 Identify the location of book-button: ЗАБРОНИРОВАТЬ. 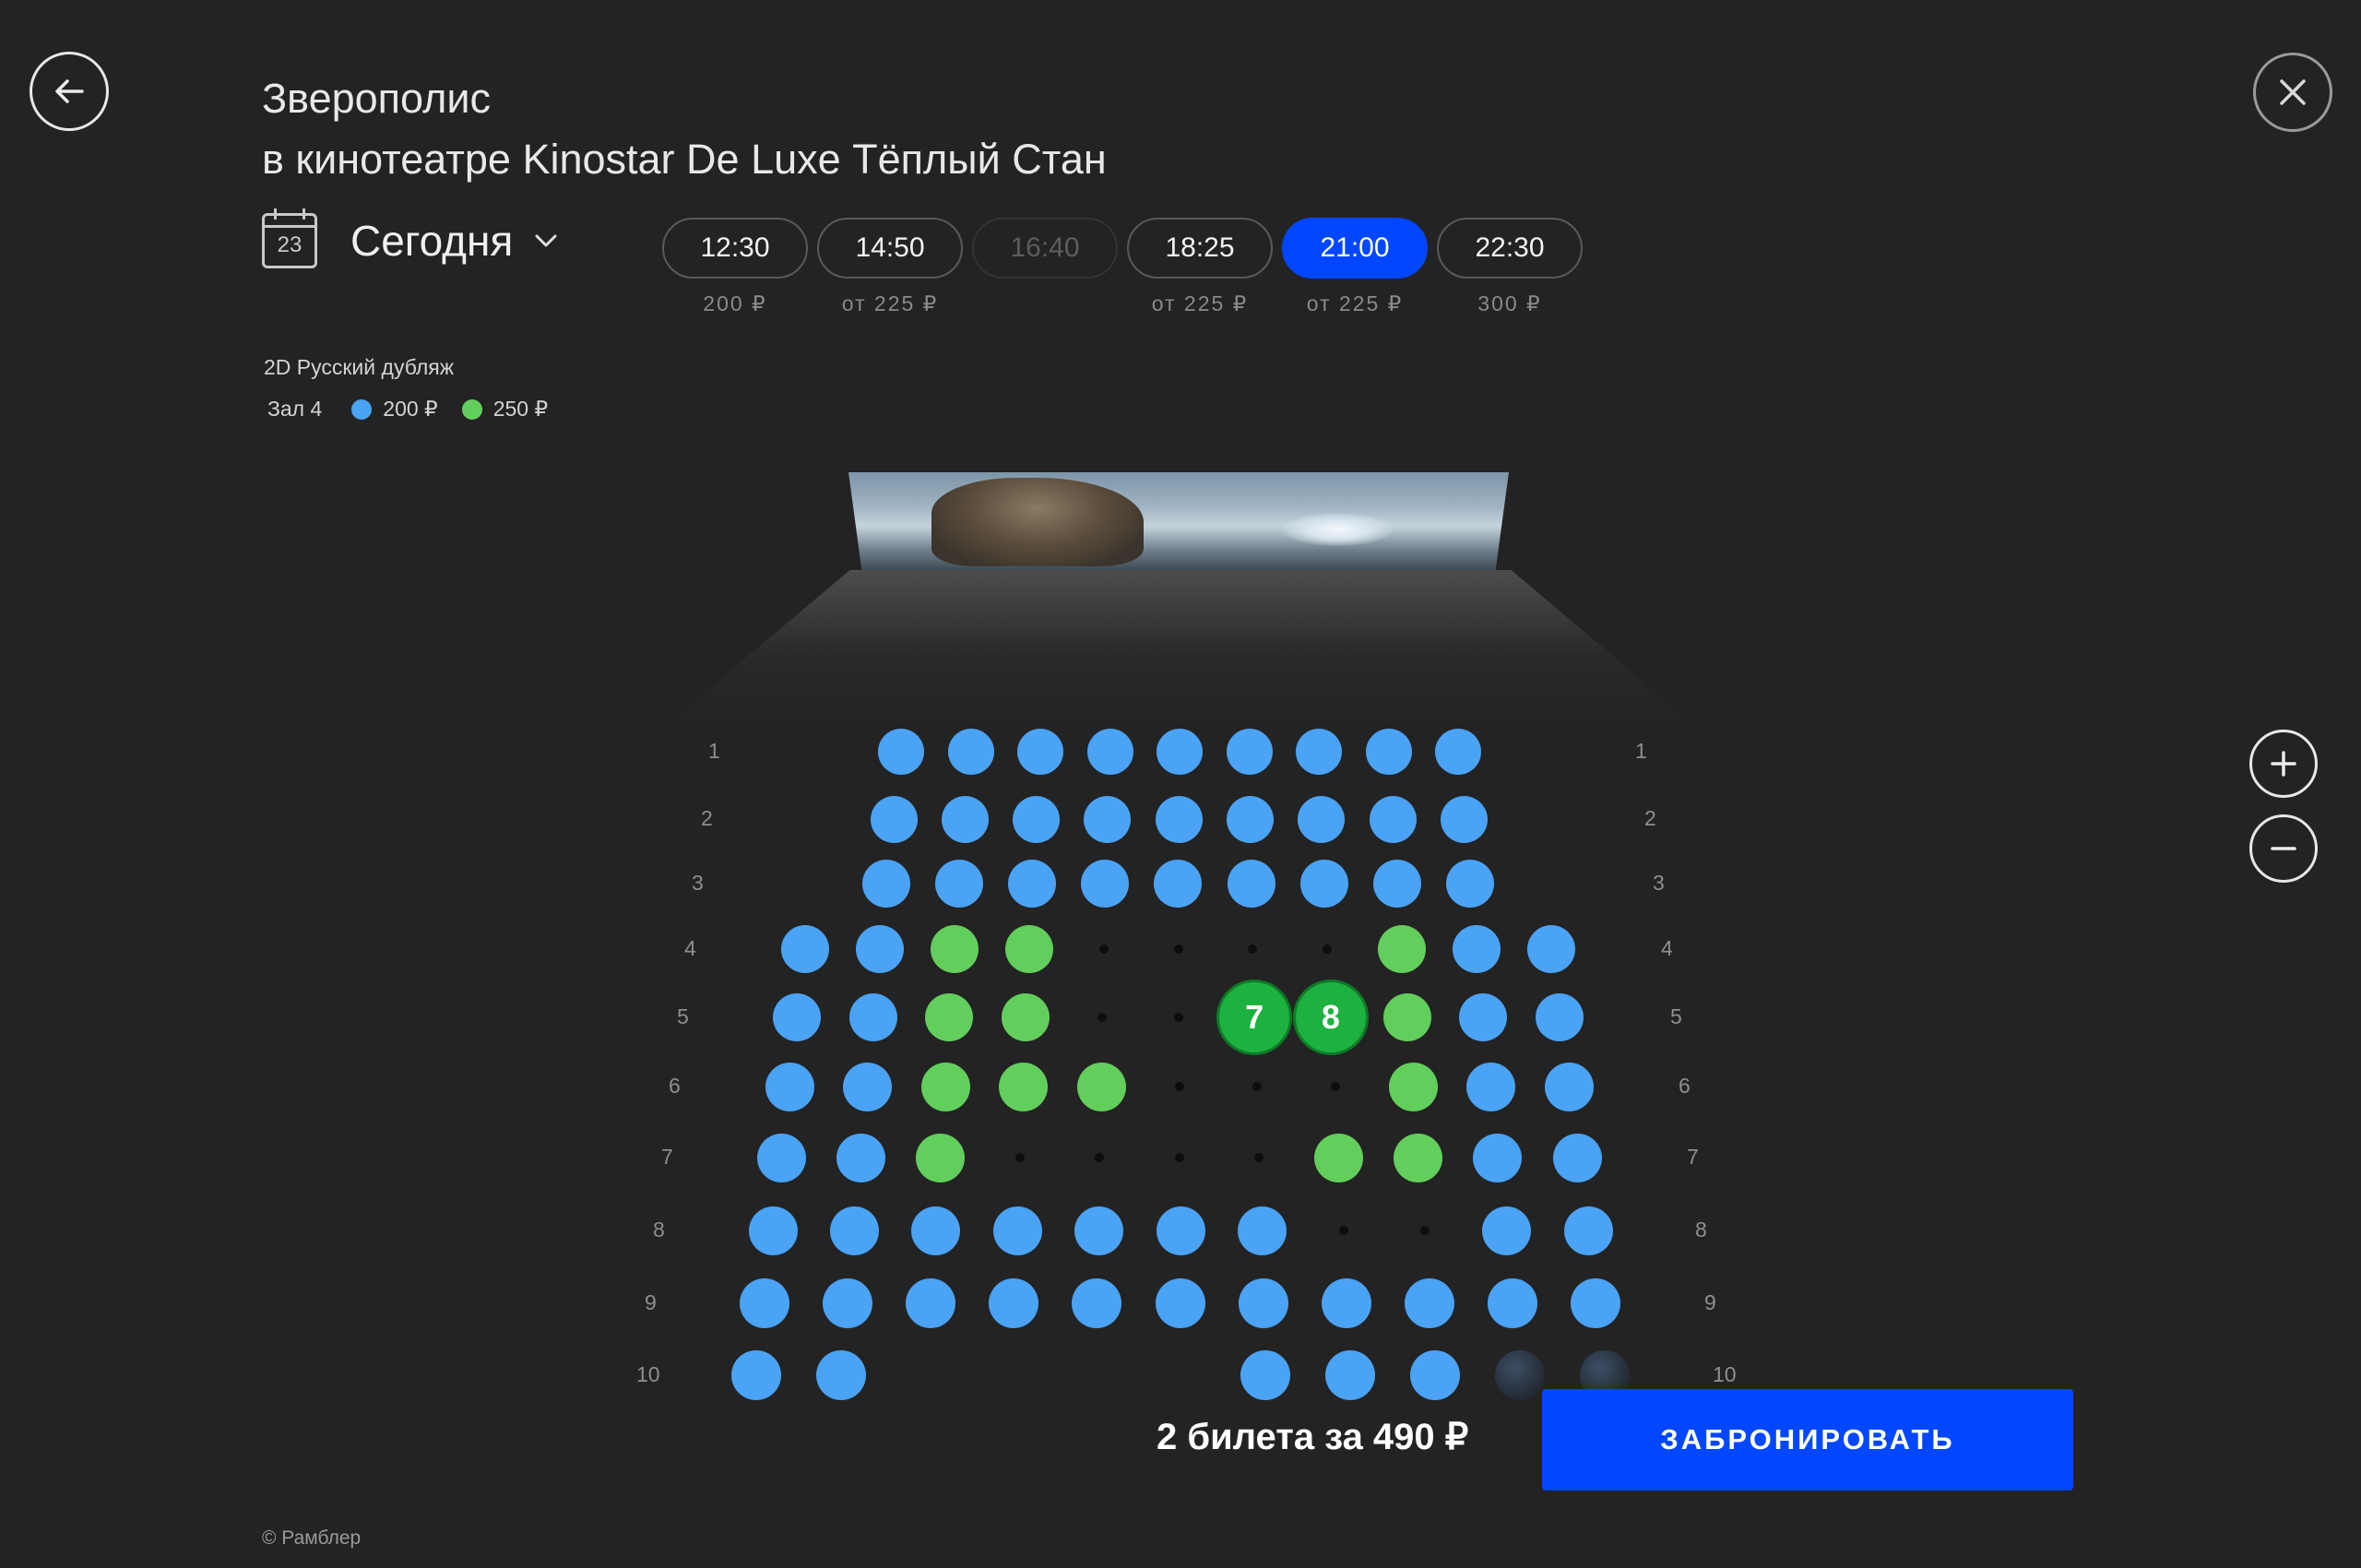
(1807, 1440).